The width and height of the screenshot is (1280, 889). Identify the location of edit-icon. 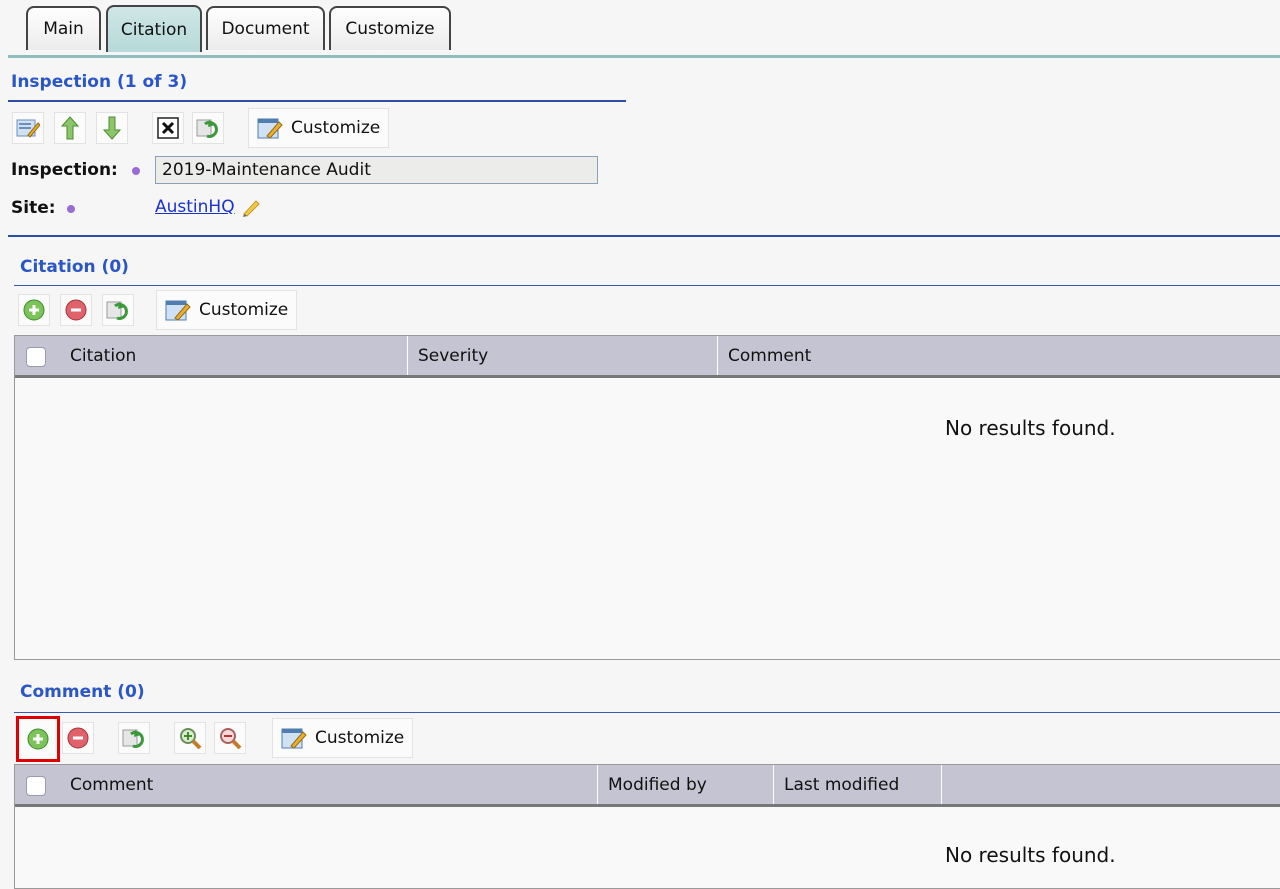
(28, 128).